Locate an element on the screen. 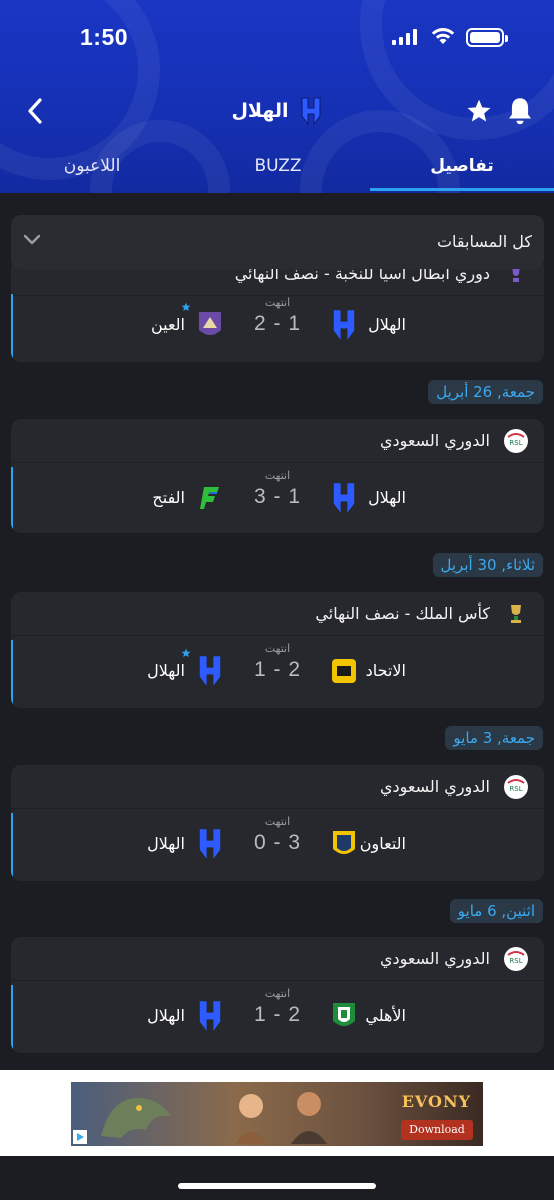 The width and height of the screenshot is (554, 1200). match-date-label: اثنين, 6 مايو is located at coordinates (496, 911).